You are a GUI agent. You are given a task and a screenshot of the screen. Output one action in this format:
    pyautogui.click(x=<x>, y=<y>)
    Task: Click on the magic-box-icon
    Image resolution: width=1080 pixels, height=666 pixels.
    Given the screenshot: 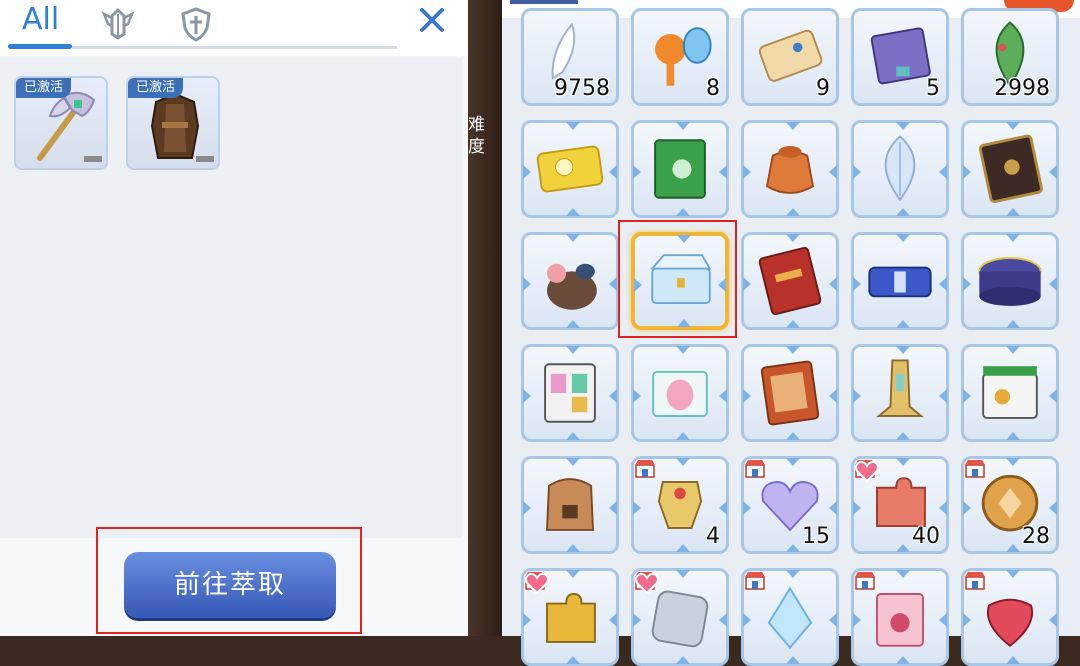 What is the action you would take?
    pyautogui.click(x=1010, y=281)
    